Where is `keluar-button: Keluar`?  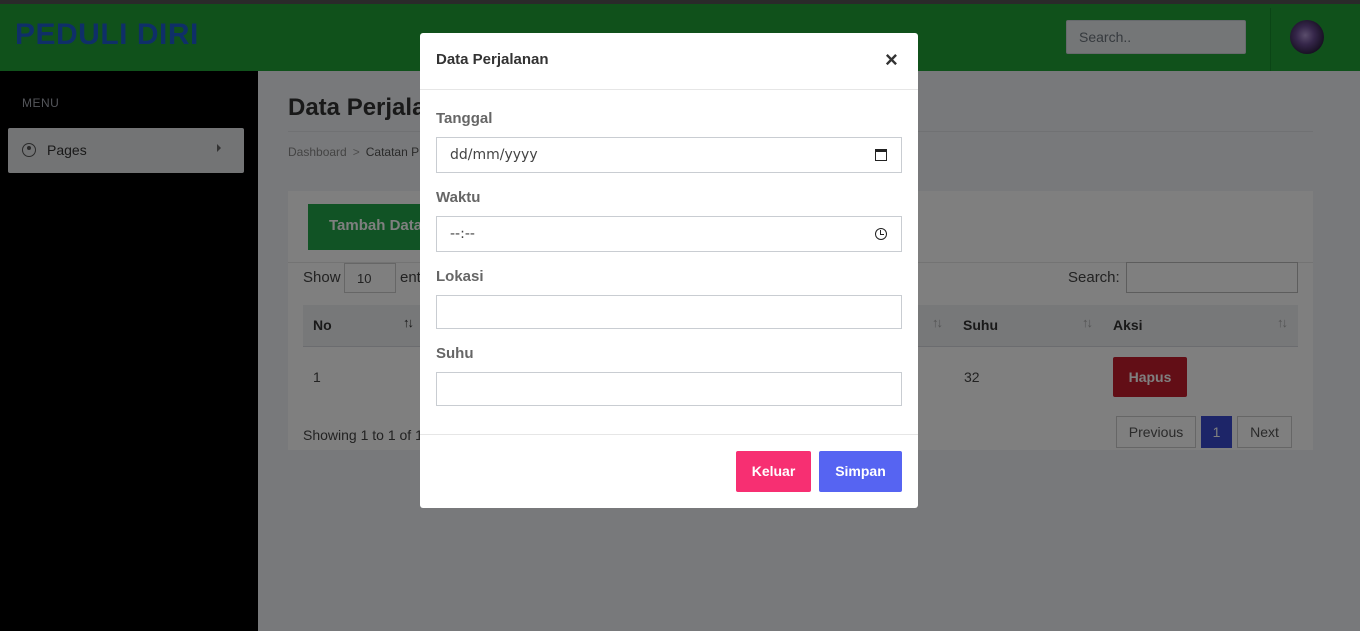
keluar-button: Keluar is located at coordinates (773, 471).